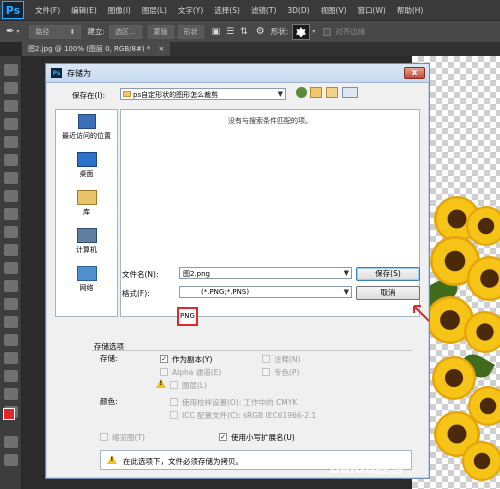 This screenshot has height=489, width=500. I want to click on align-edges-checkbox, so click(327, 31).